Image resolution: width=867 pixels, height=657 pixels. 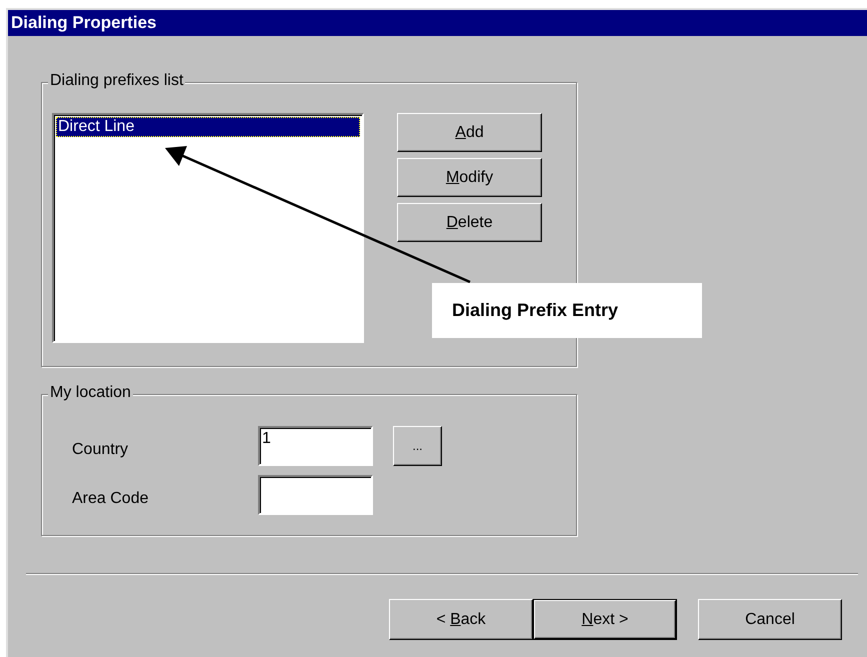 I want to click on area-code-label: Area Code, so click(x=111, y=498).